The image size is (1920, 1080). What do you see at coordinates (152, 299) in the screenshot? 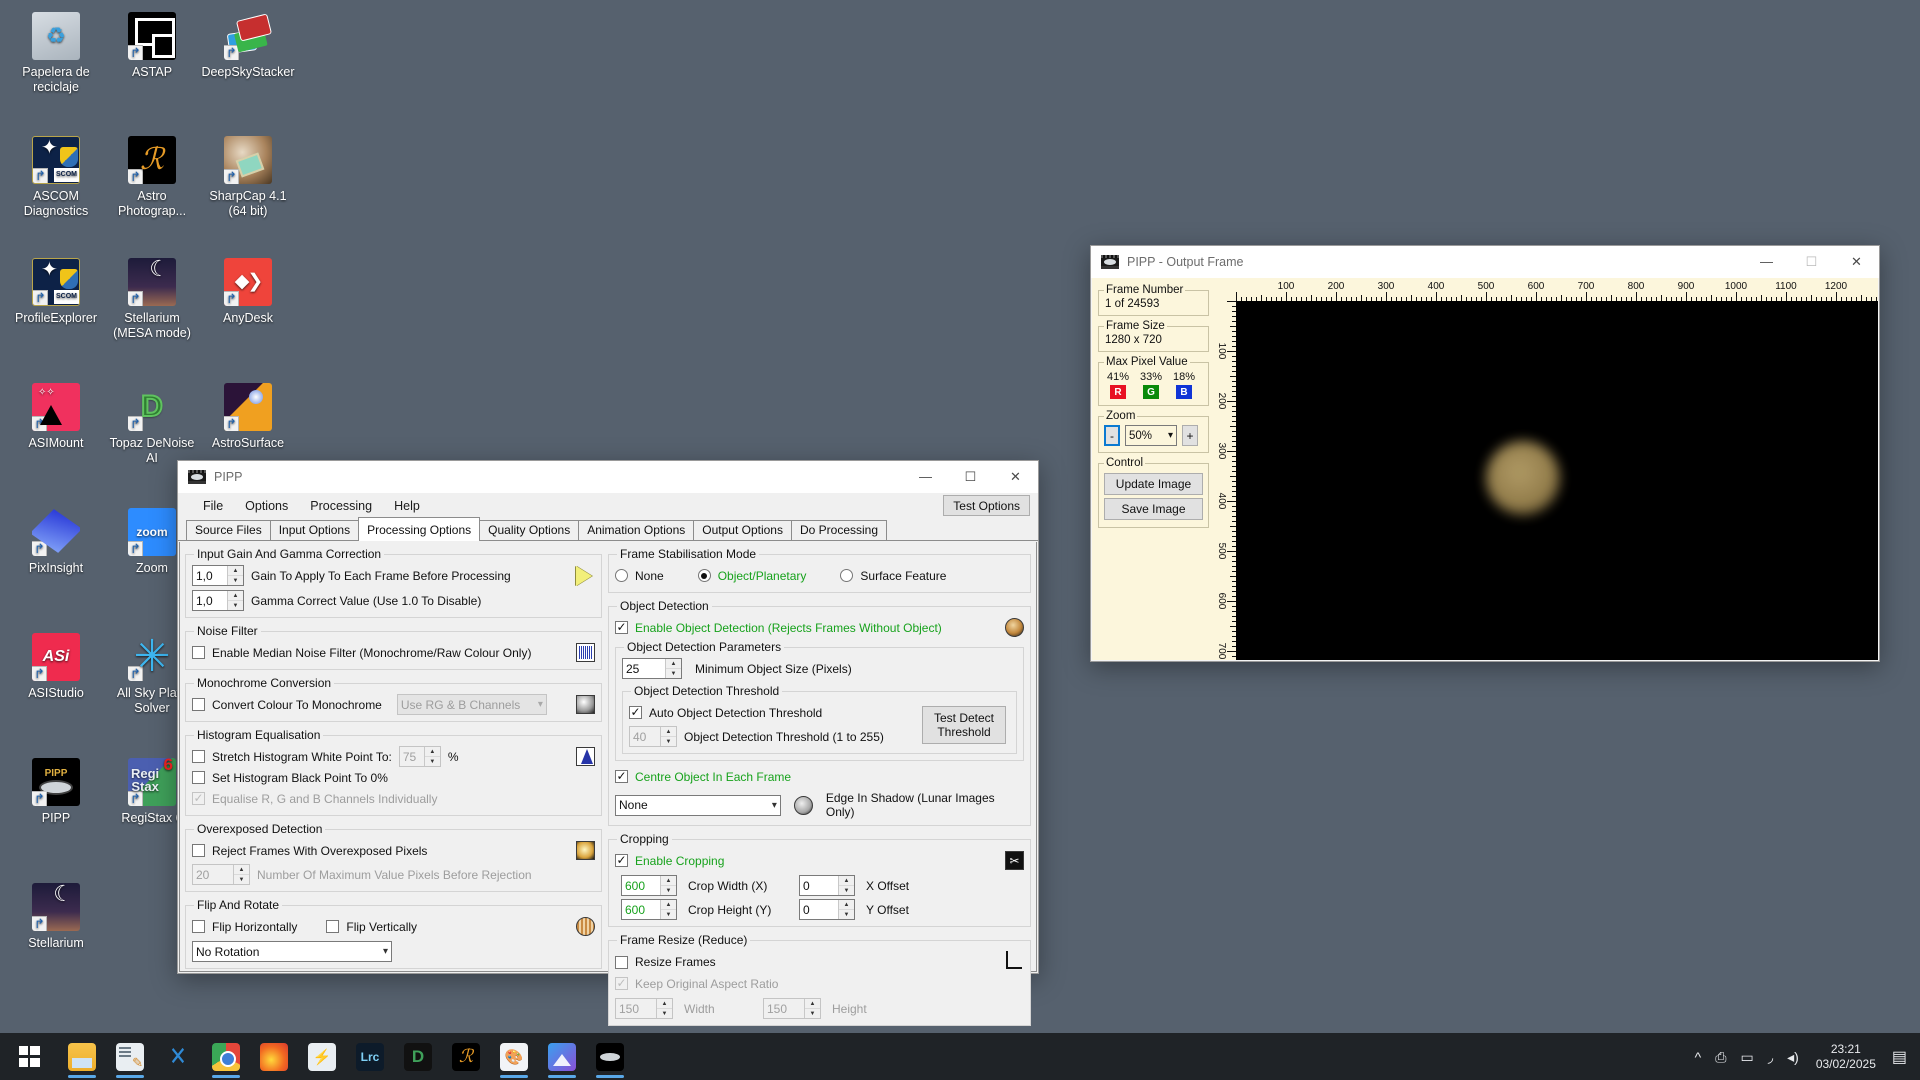
I see `desktop-icon-stellarium-mesa-mode: Stellarium (MESA mode)` at bounding box center [152, 299].